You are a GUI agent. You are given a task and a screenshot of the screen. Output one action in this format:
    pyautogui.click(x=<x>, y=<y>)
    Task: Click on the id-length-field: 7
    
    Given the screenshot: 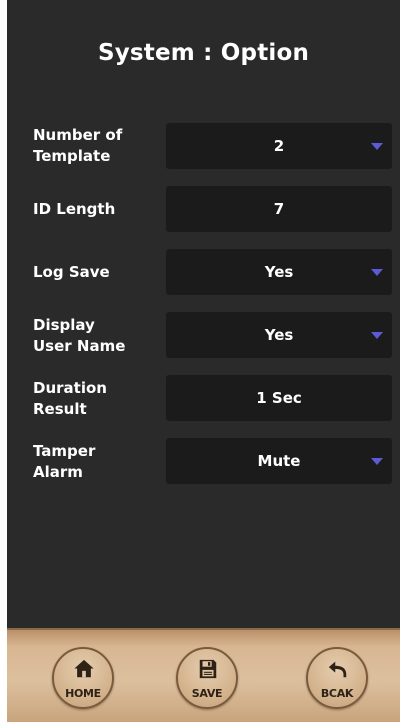 What is the action you would take?
    pyautogui.click(x=279, y=209)
    